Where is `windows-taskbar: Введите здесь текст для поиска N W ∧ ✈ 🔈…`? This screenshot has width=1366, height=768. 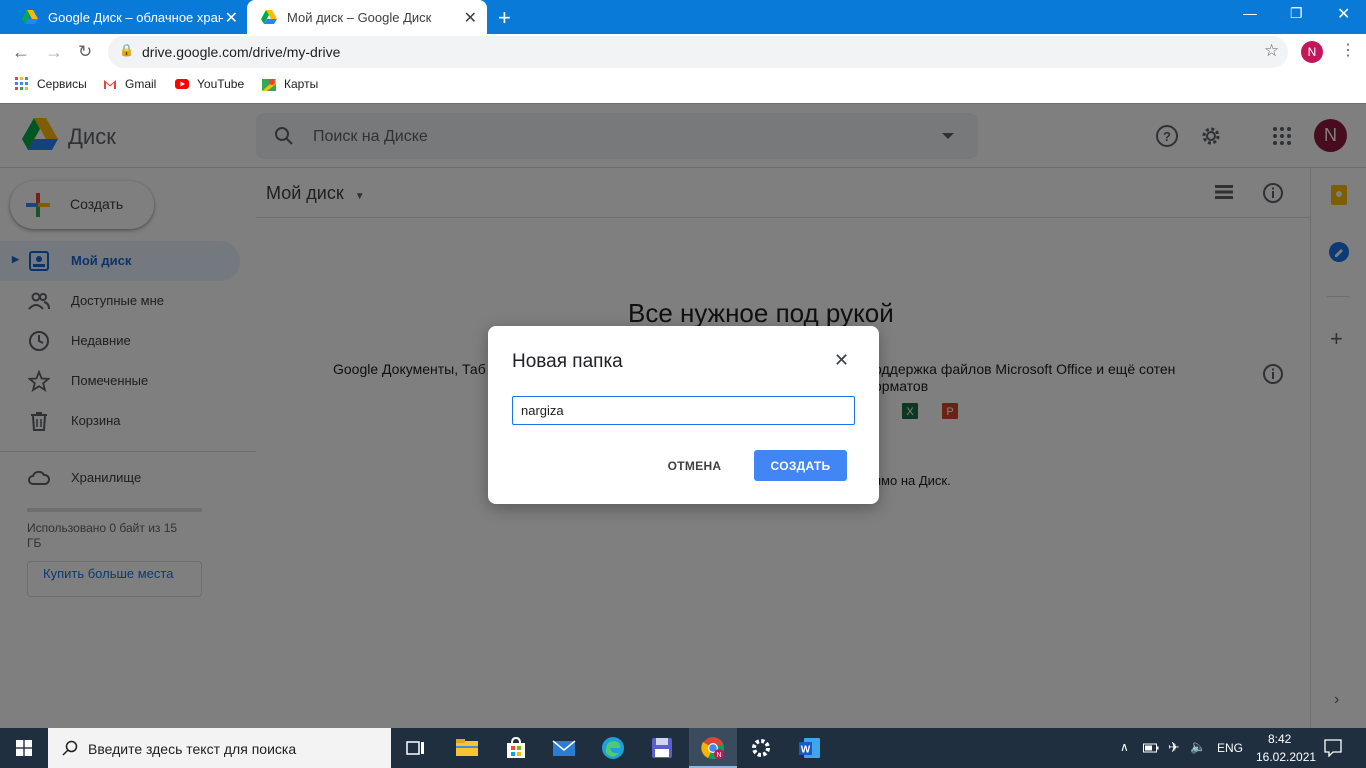
windows-taskbar: Введите здесь текст для поиска N W ∧ ✈ 🔈… is located at coordinates (683, 748).